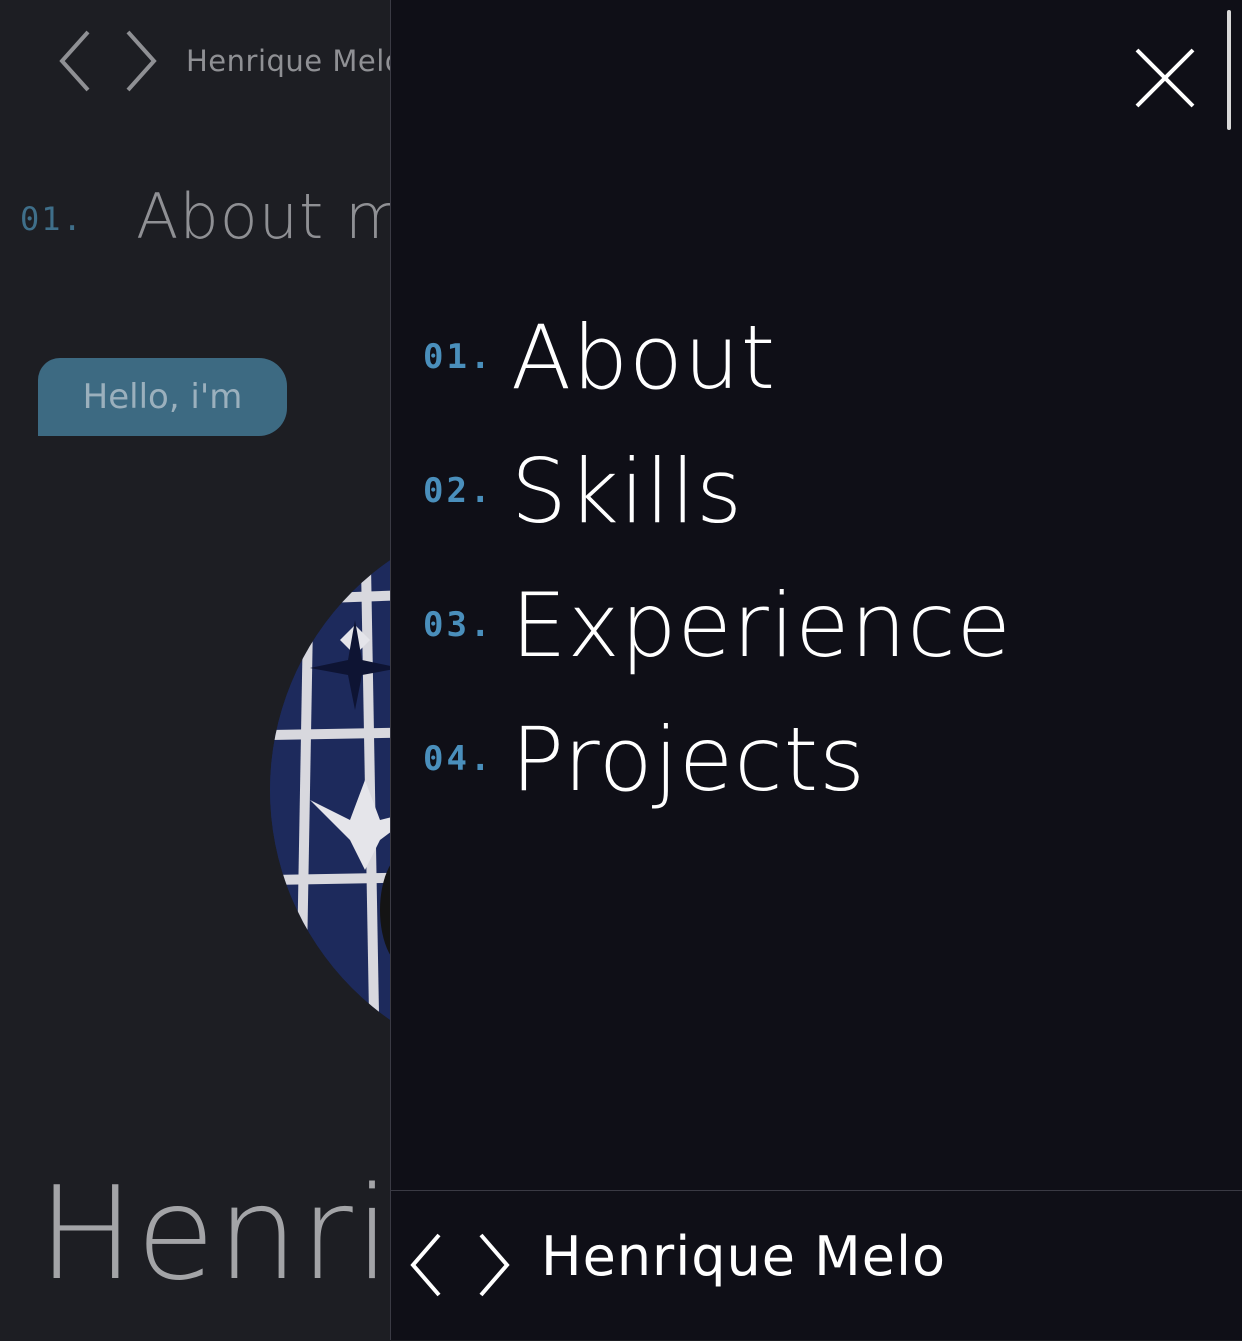  I want to click on menu-item-number: 02., so click(458, 491).